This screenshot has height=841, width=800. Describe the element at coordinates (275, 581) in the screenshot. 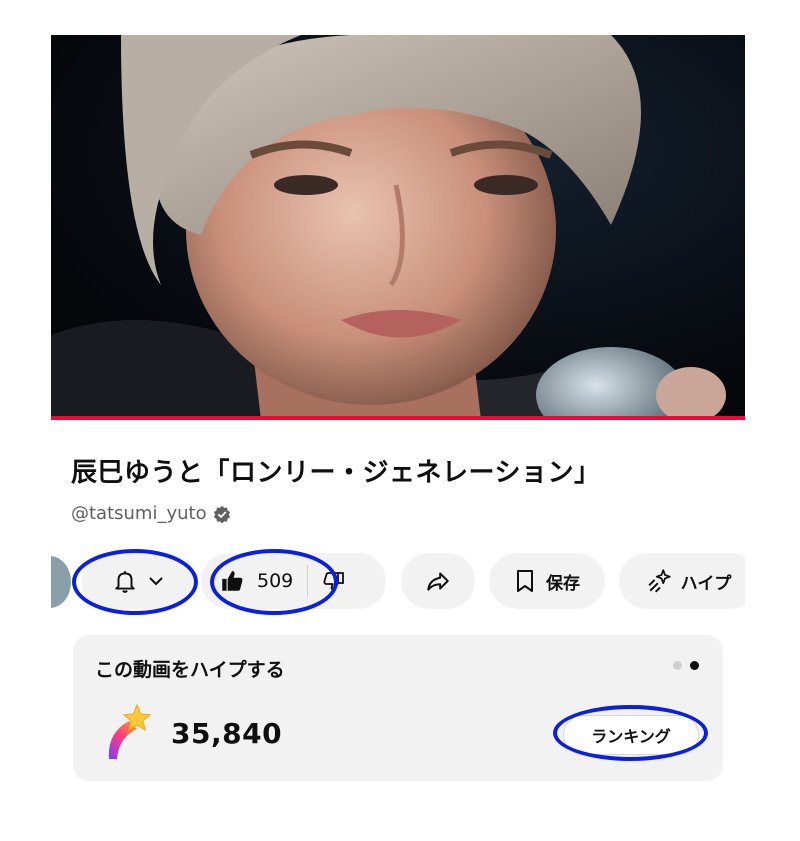

I see `like-count: 509` at that location.